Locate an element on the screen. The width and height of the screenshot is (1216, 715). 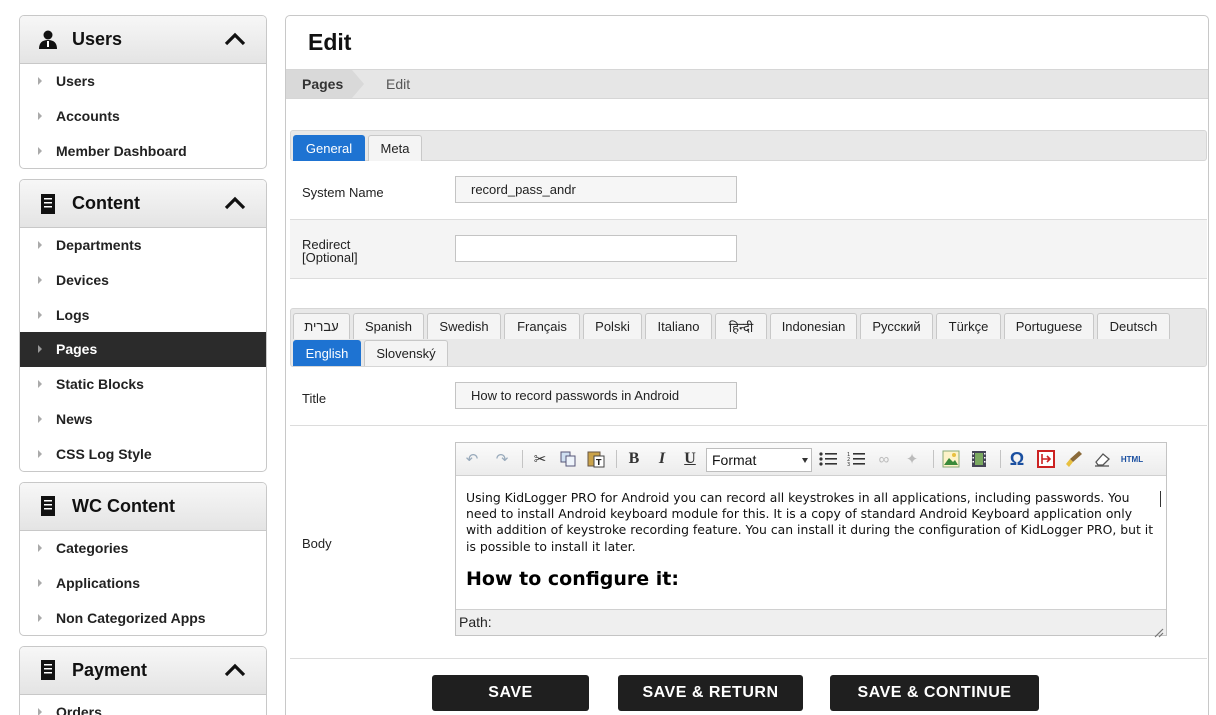
sidebar-item-devices: Devices is located at coordinates (143, 280).